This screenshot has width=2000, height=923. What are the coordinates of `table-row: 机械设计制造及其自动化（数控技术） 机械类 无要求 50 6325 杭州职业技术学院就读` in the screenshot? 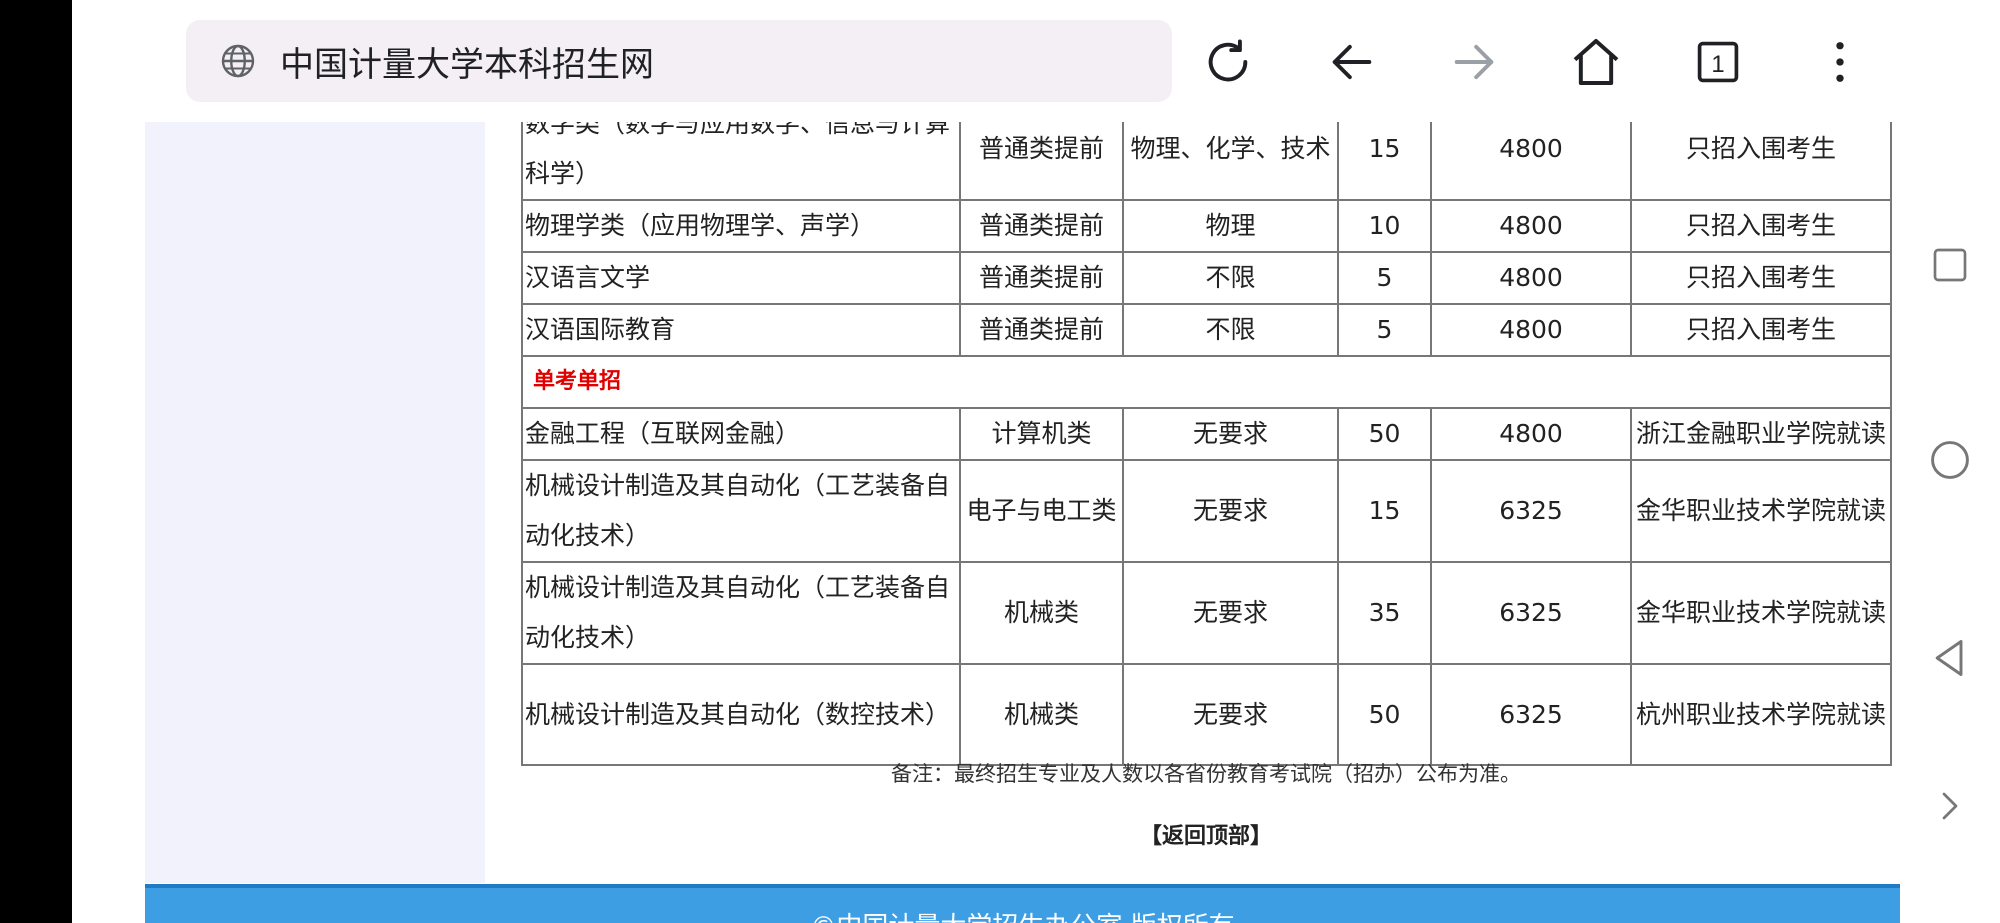 It's located at (1206, 714).